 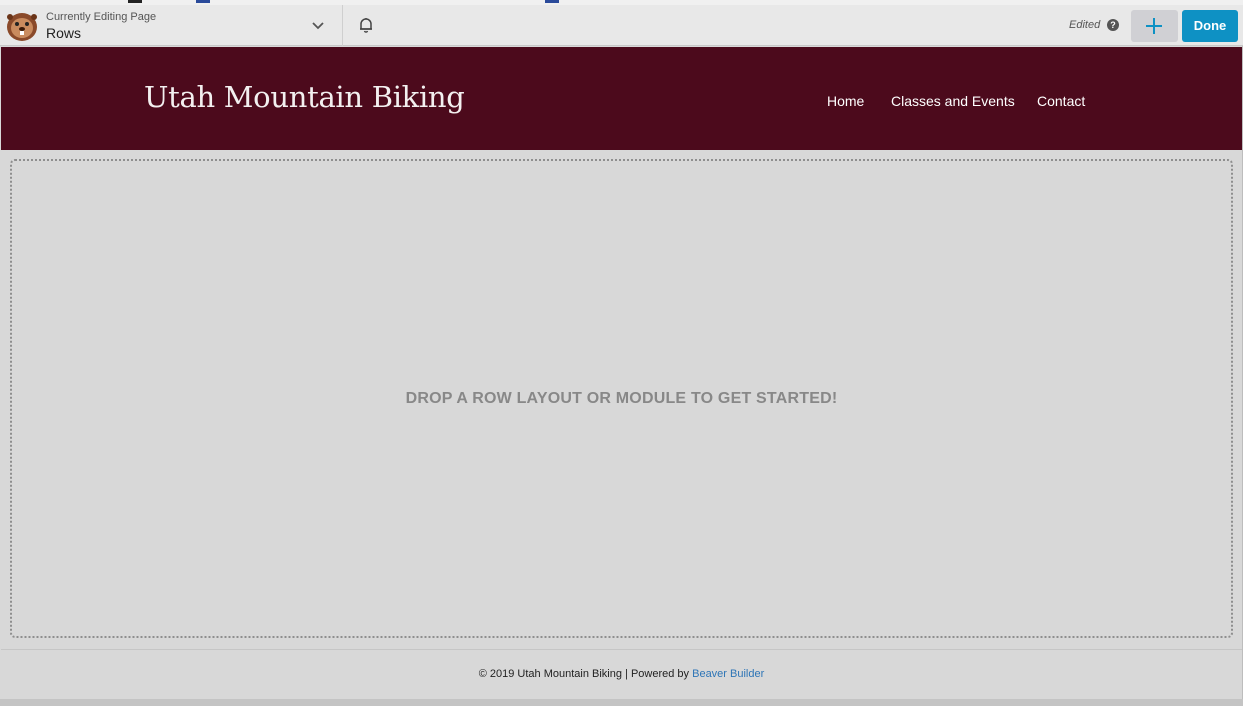 What do you see at coordinates (101, 17) in the screenshot?
I see `editing-label: Currently Editing Page` at bounding box center [101, 17].